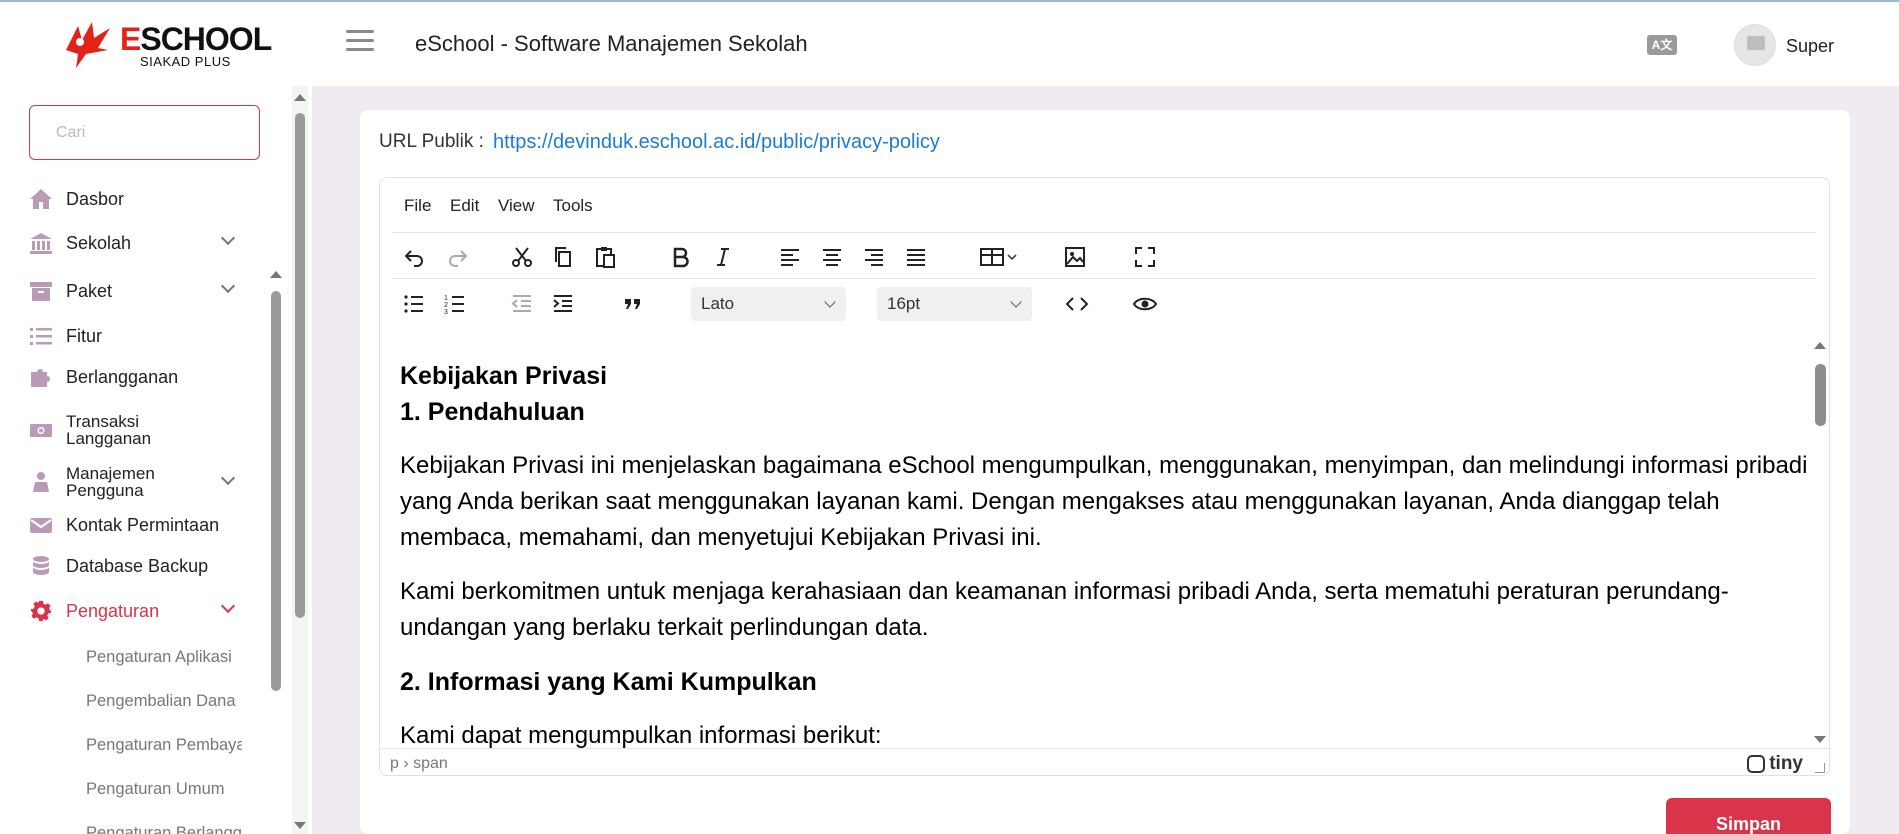 The height and width of the screenshot is (834, 1899). I want to click on svg-text: 1, so click(446, 298).